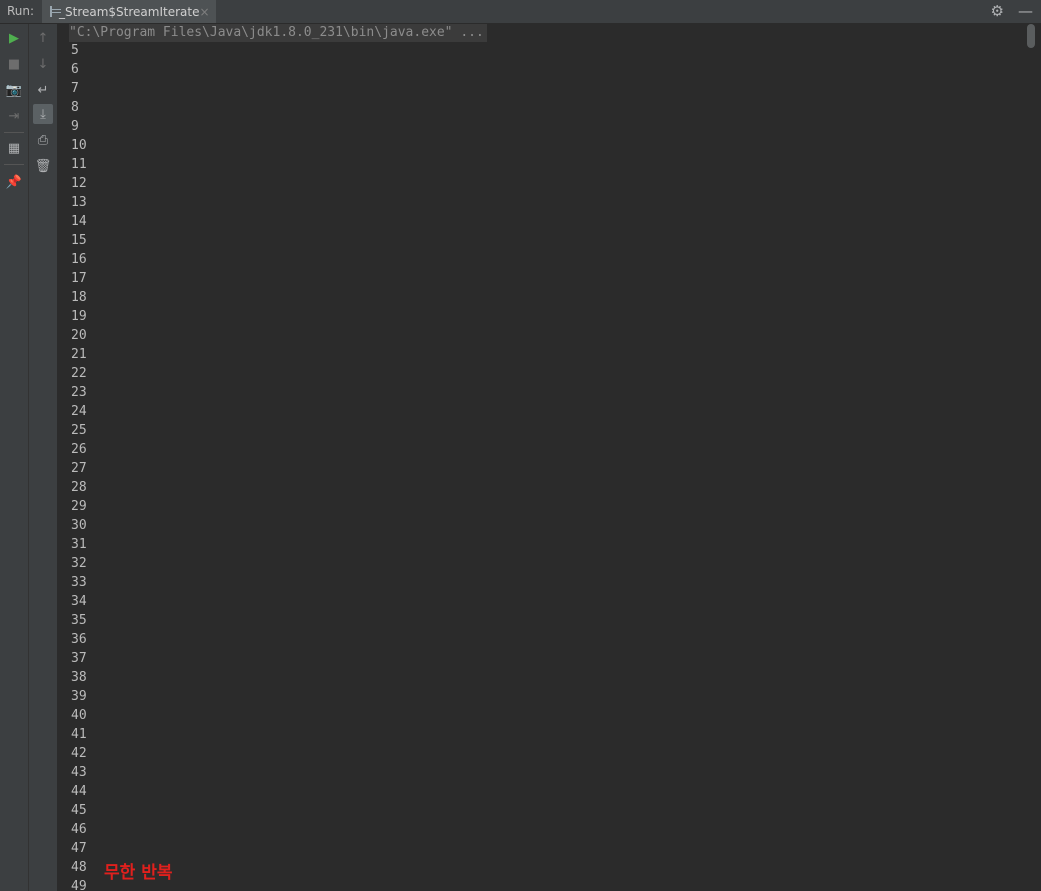 Image resolution: width=1041 pixels, height=891 pixels. I want to click on tab-label: _Stream$StreamIterate, so click(129, 11).